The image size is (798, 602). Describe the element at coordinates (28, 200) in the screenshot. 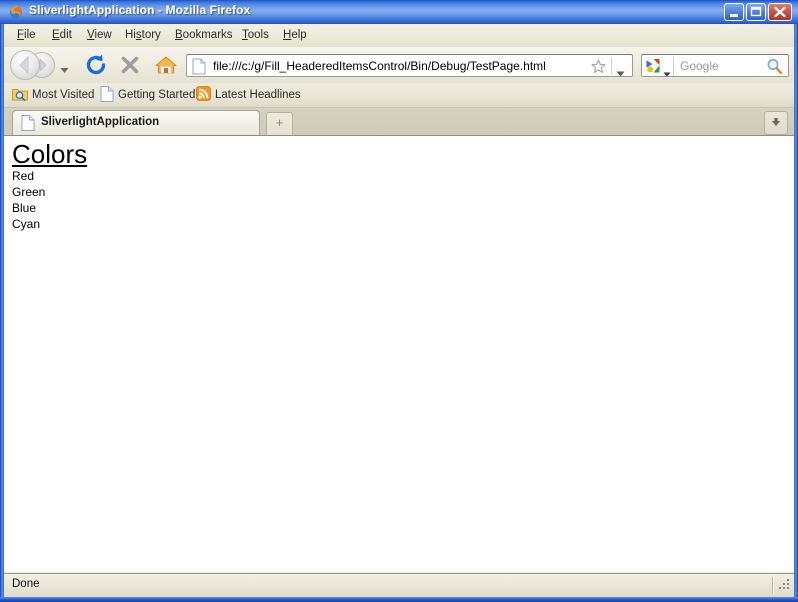

I see `colors-list: Red Green Blue Cyan` at that location.